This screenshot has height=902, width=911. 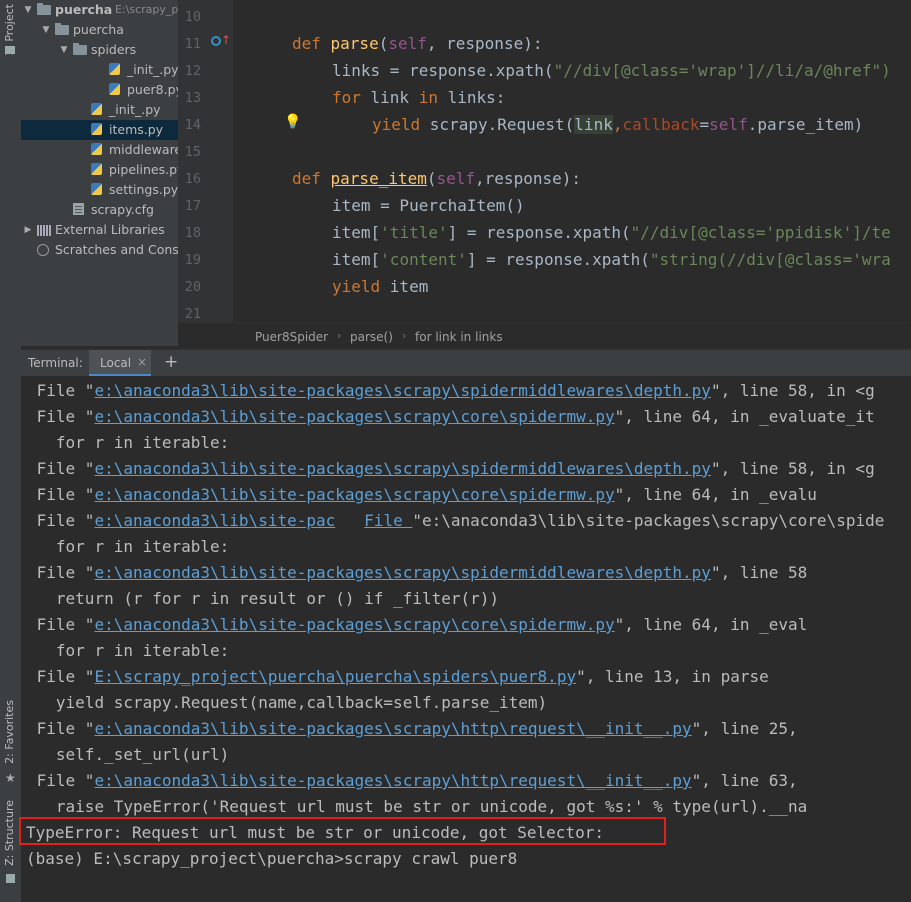 I want to click on tree-item: middlewares.p, so click(x=99, y=150).